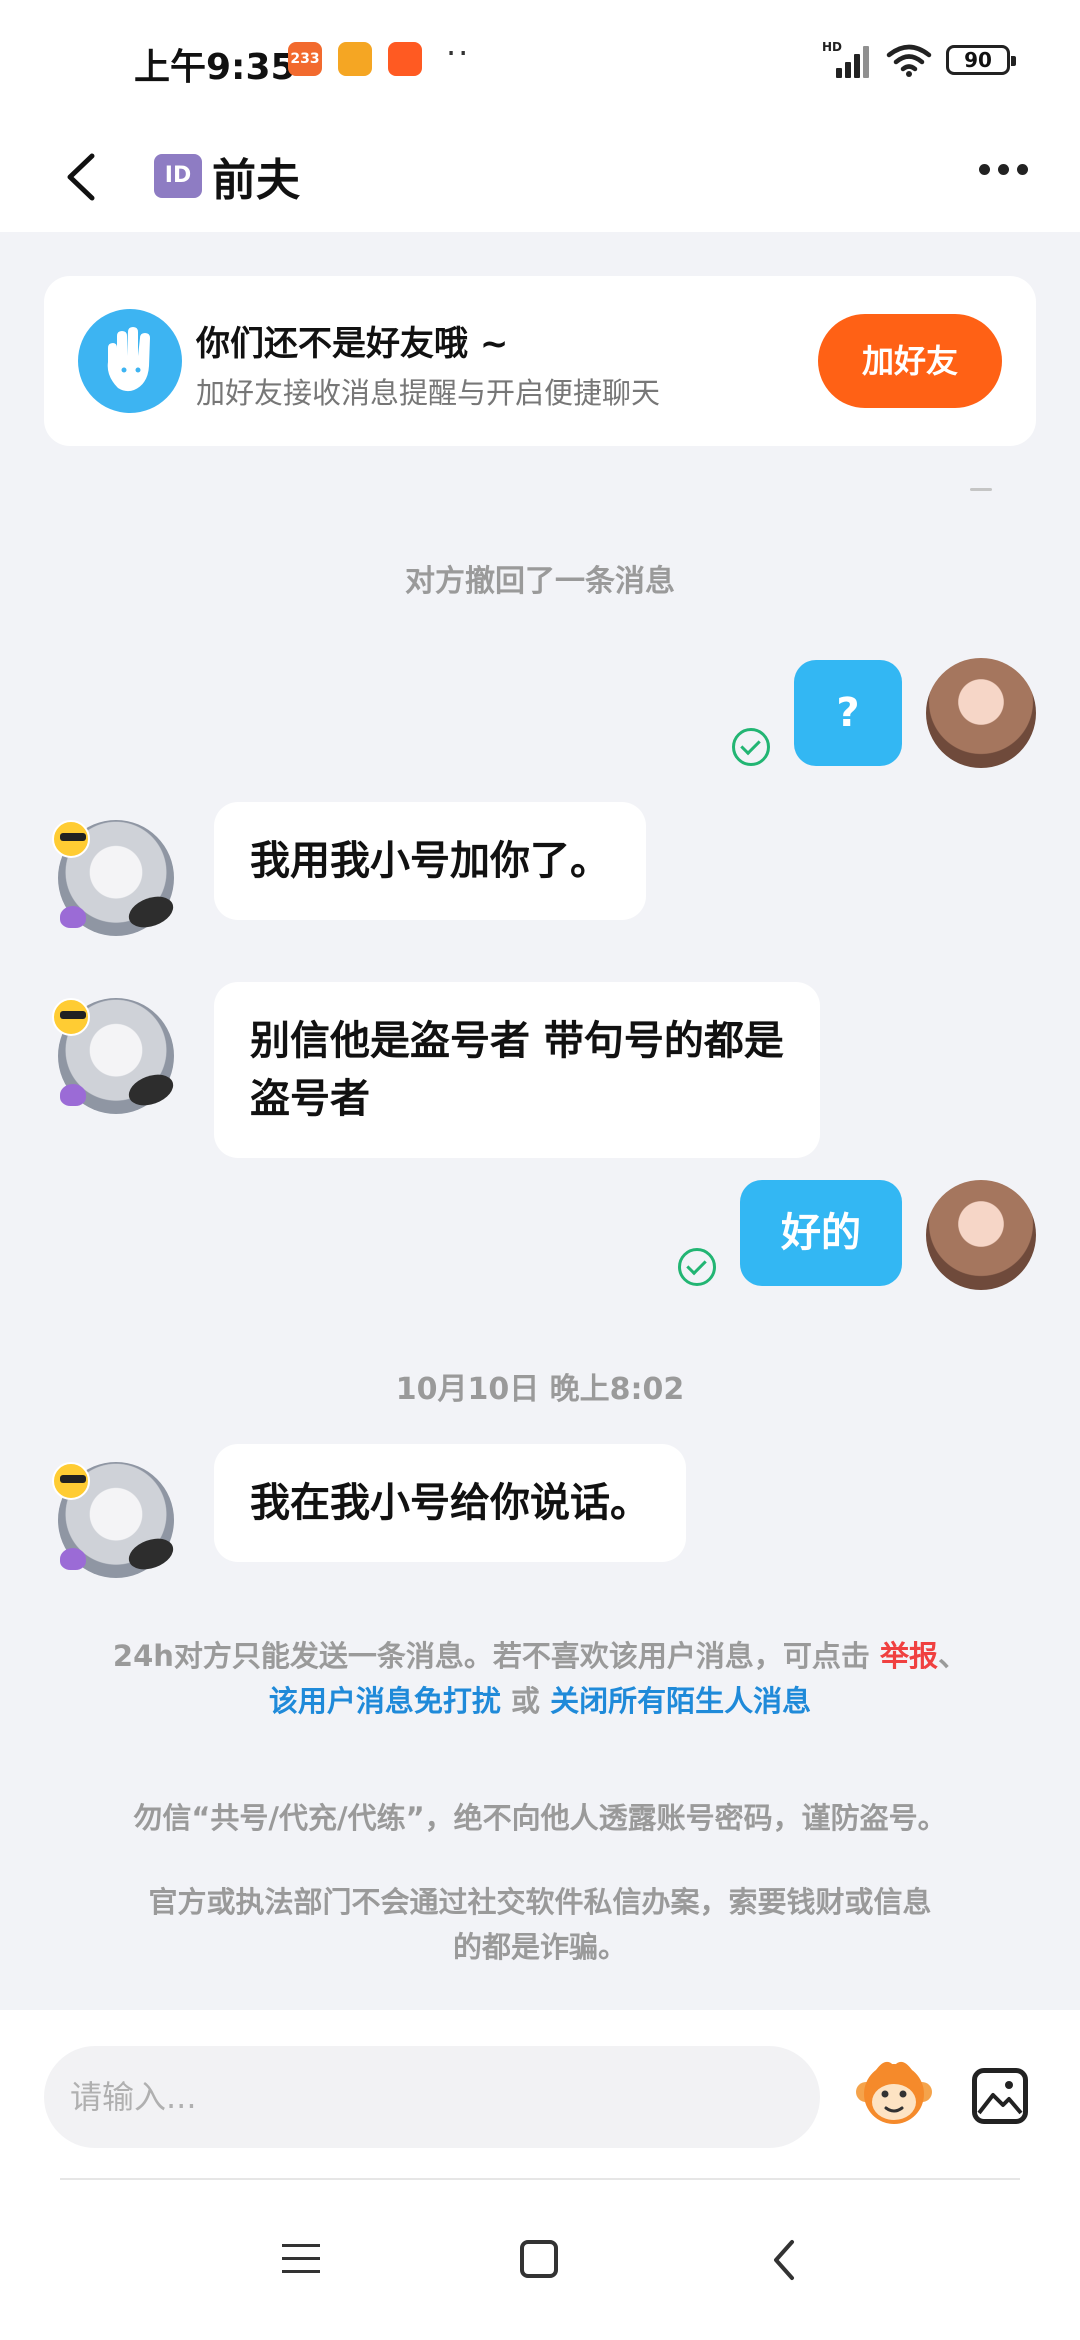 This screenshot has width=1080, height=2340. What do you see at coordinates (540, 1818) in the screenshot?
I see `security-warning: 勿信“共号/代充/代练”，绝不向他人透露账号密码，谨防盗号。` at bounding box center [540, 1818].